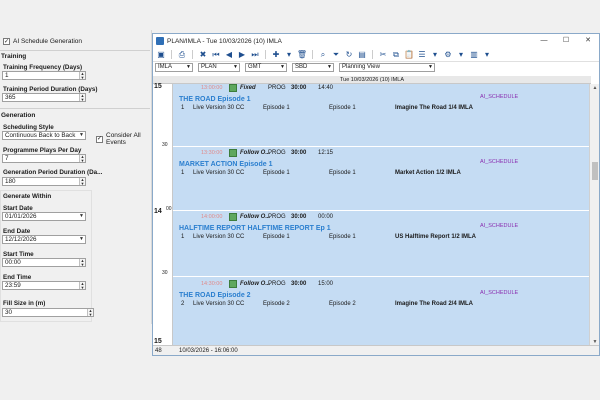  I want to click on layout-icon: ▤, so click(362, 55).